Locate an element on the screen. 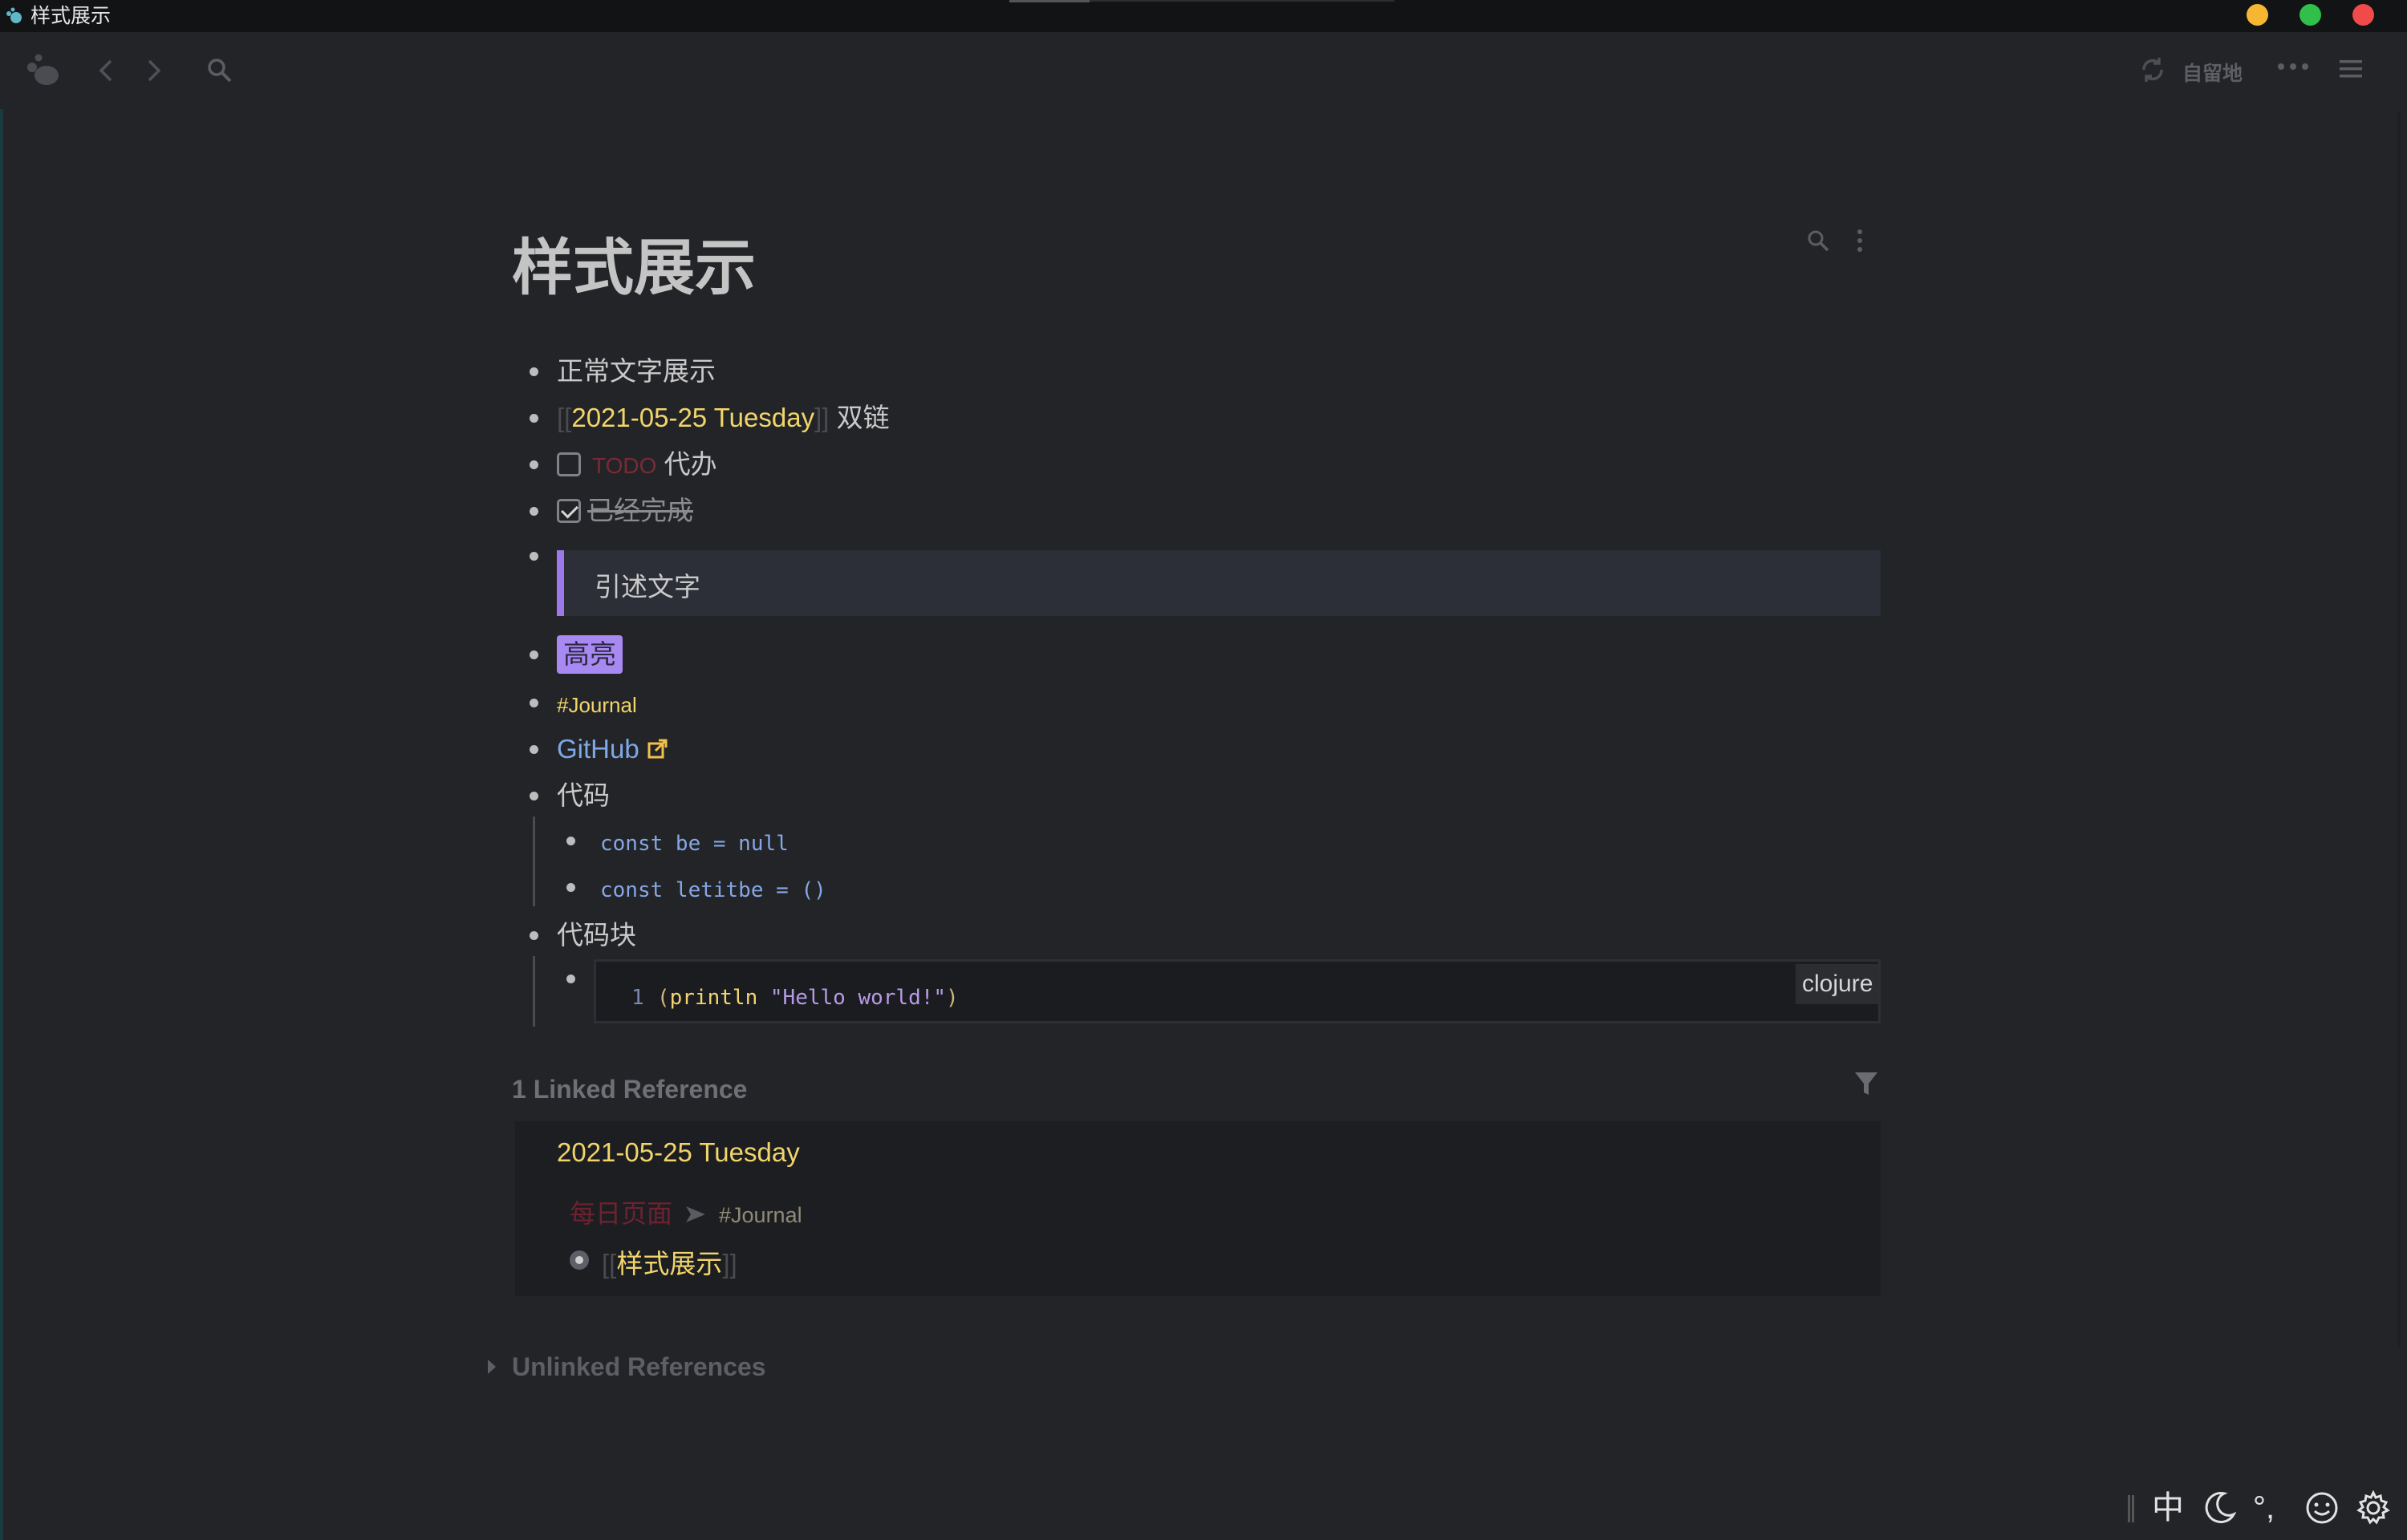 Image resolution: width=2407 pixels, height=1540 pixels. breadcrumb: 每日页面 #Journal is located at coordinates (686, 1212).